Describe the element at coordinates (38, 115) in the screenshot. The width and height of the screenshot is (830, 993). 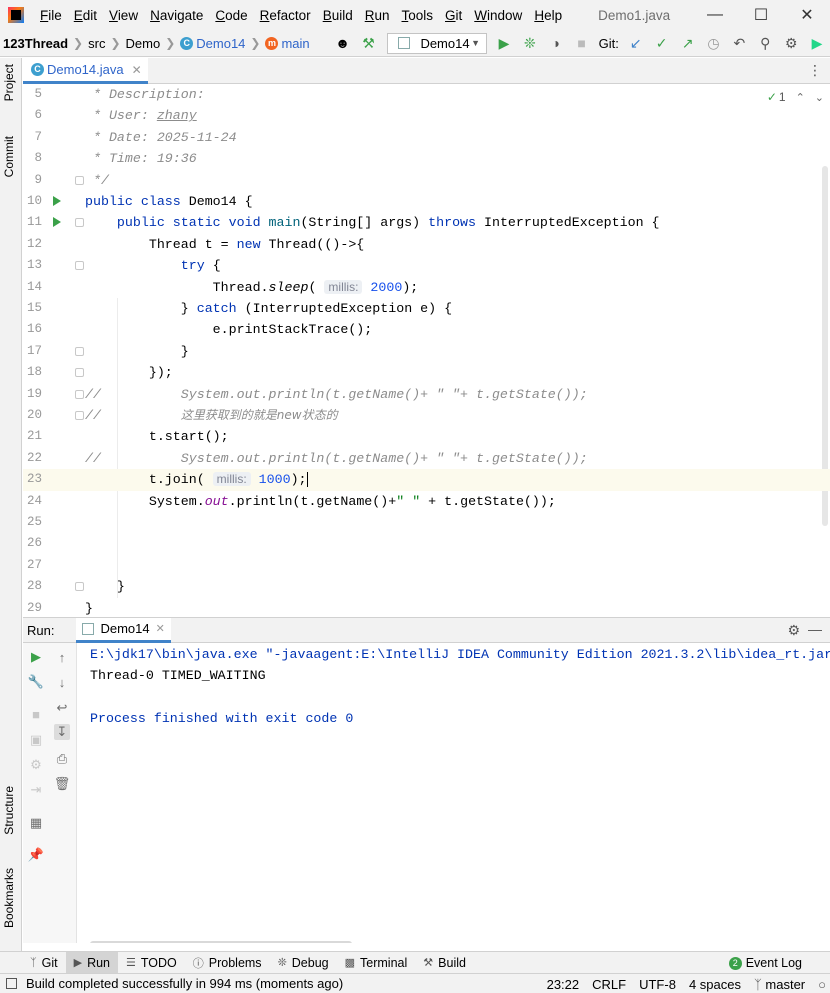
I see `line-number: 6` at that location.